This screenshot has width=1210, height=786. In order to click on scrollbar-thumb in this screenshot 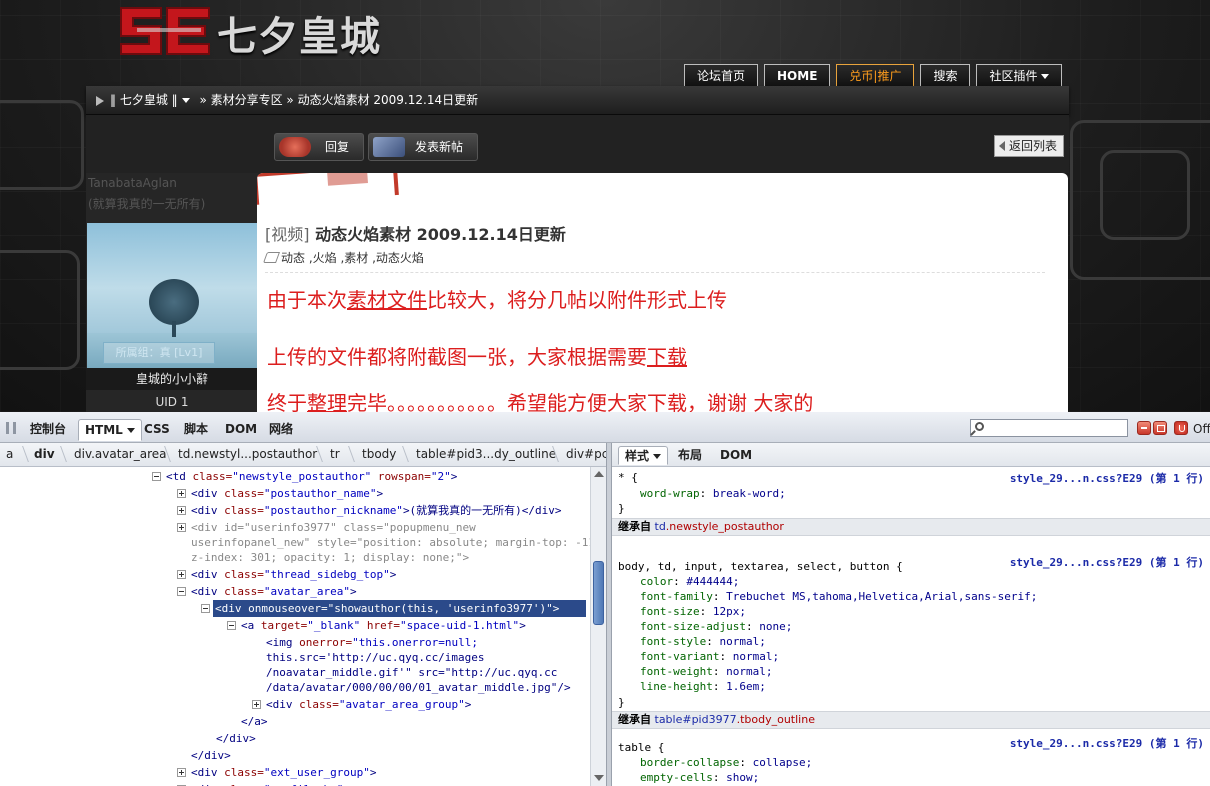, I will do `click(598, 593)`.